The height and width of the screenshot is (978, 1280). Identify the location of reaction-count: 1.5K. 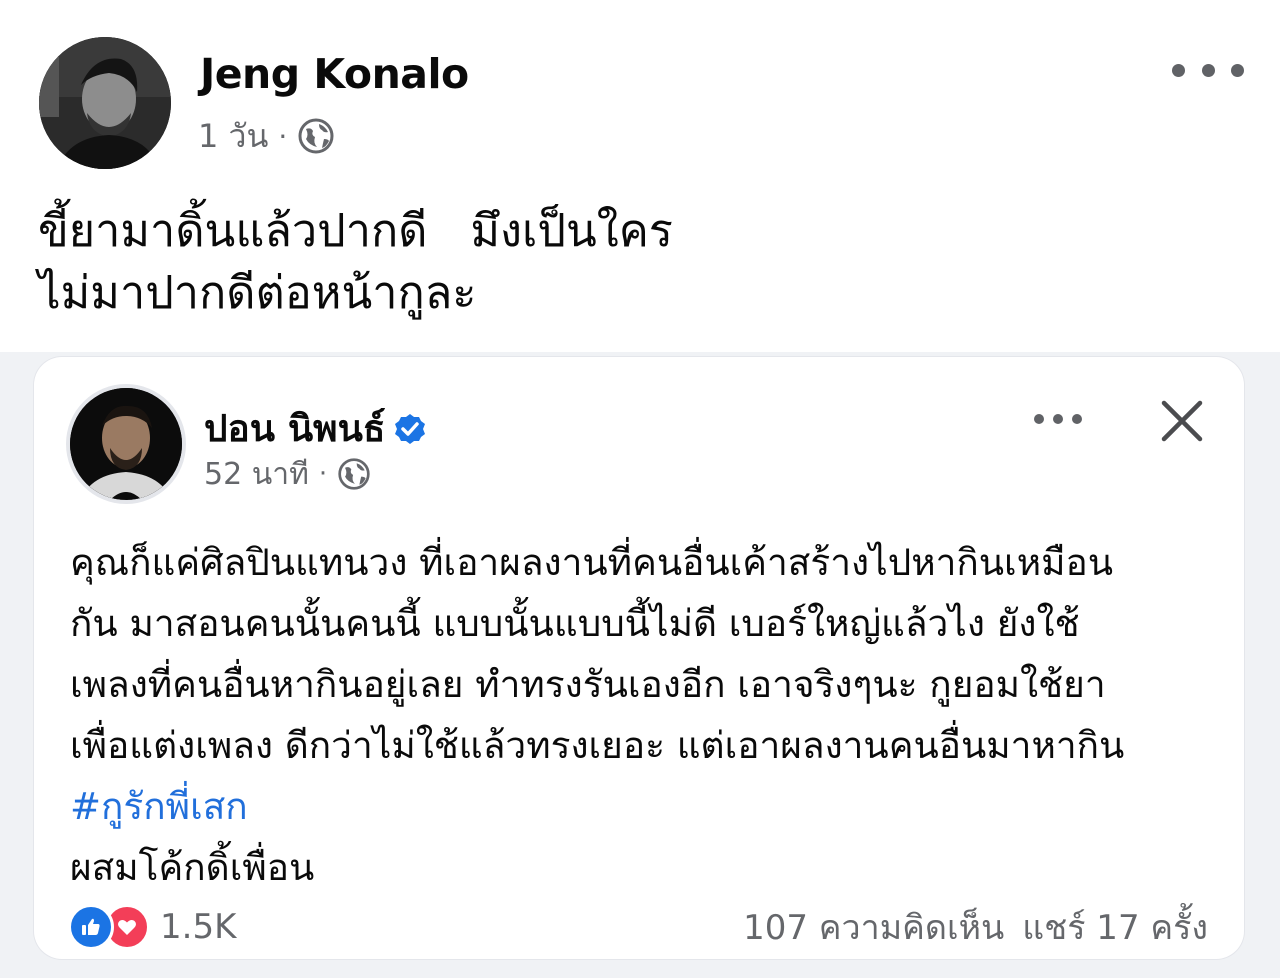
(198, 927).